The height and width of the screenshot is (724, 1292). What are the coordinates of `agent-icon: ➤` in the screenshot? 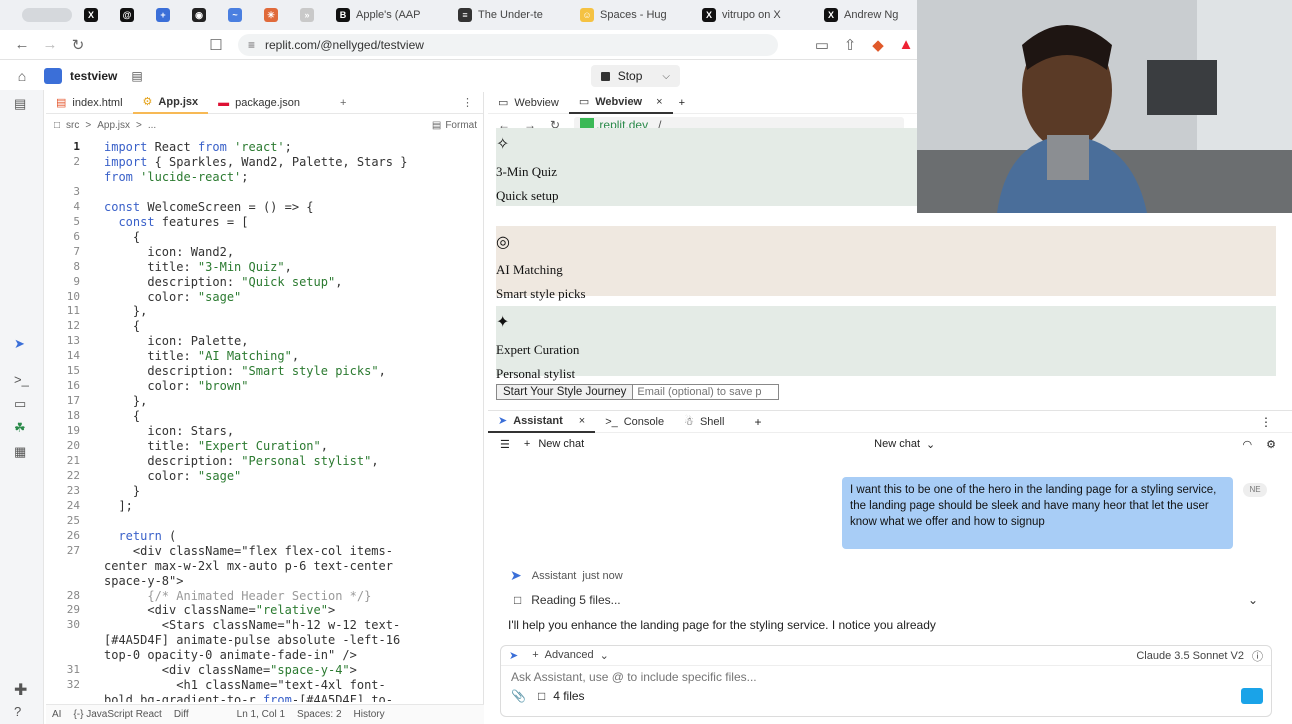 It's located at (19, 344).